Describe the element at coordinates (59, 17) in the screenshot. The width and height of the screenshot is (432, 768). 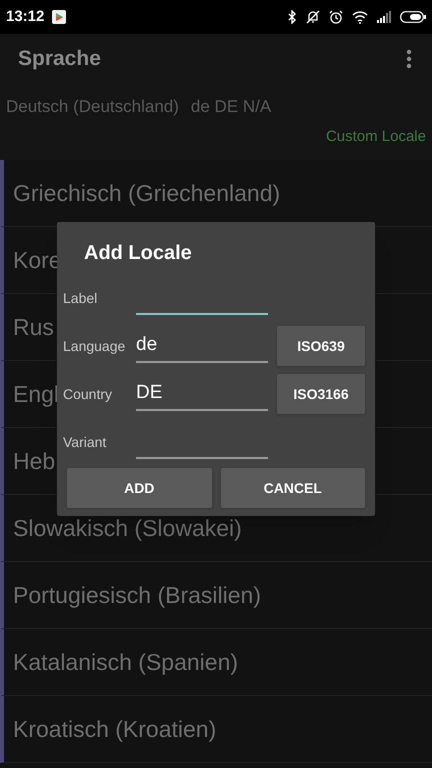
I see `store-icon` at that location.